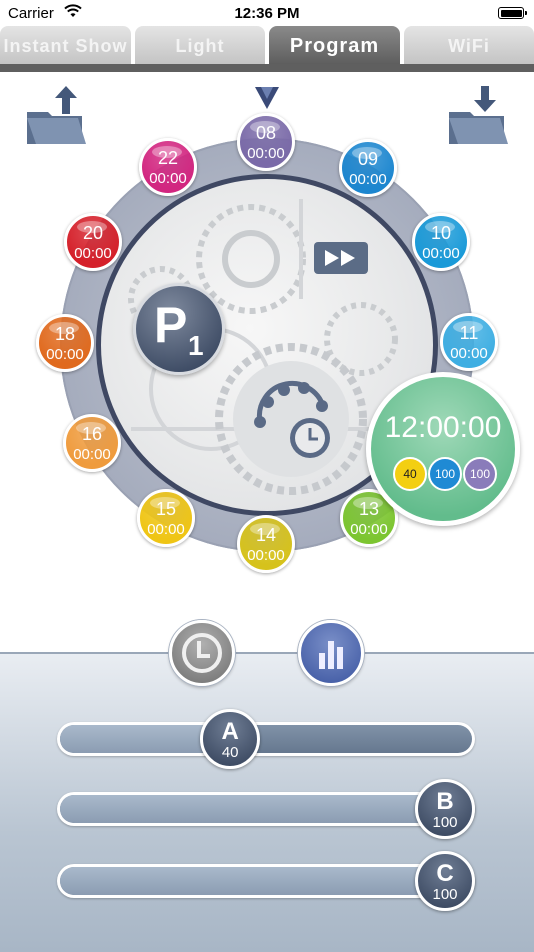  I want to click on hour-label: 18, so click(65, 334).